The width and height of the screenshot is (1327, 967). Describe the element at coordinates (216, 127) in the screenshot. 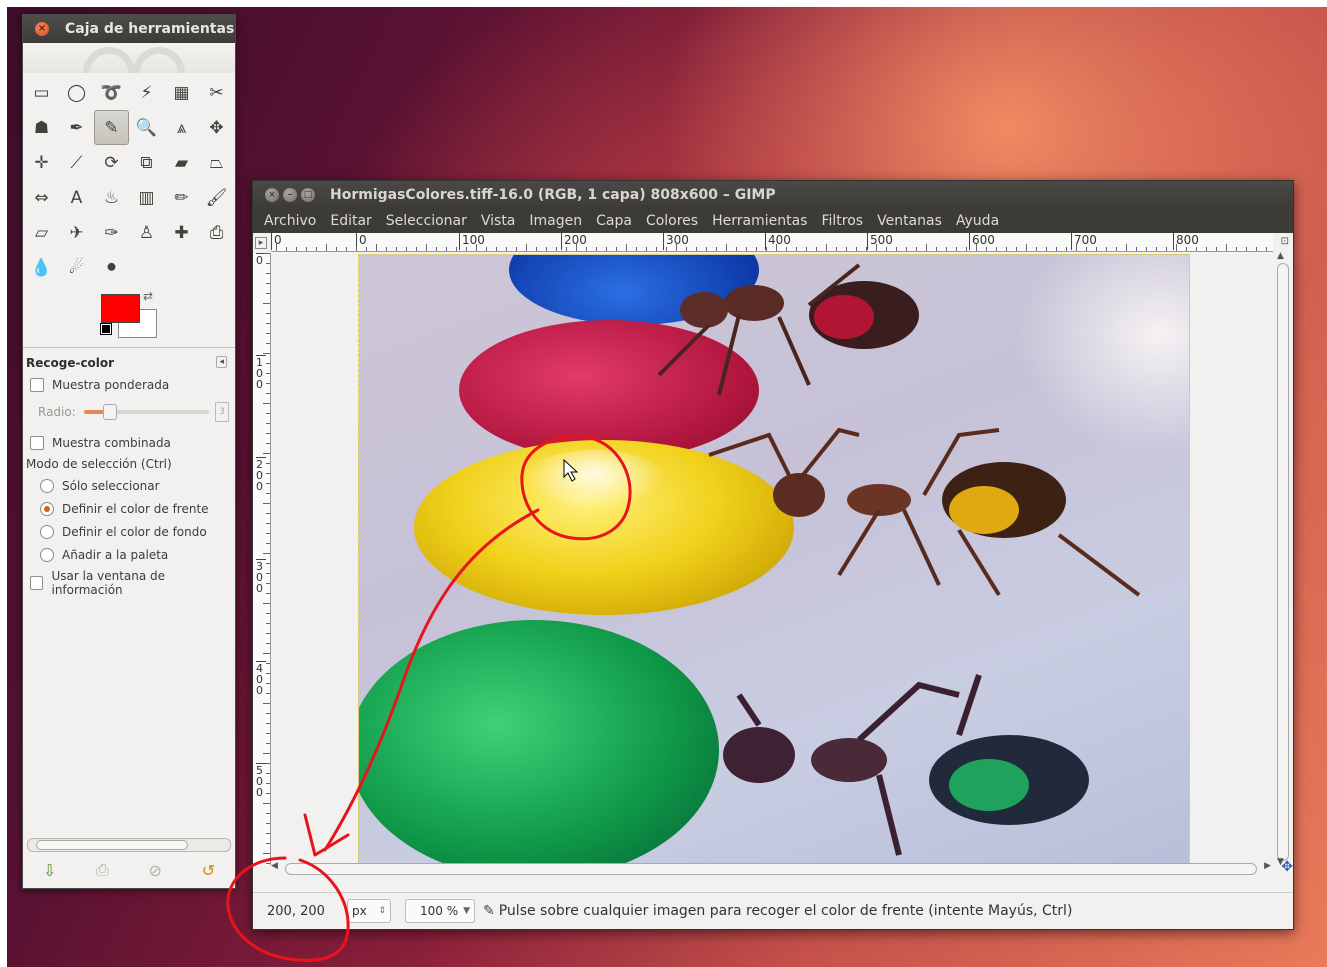

I see `move-icon: ✥` at that location.